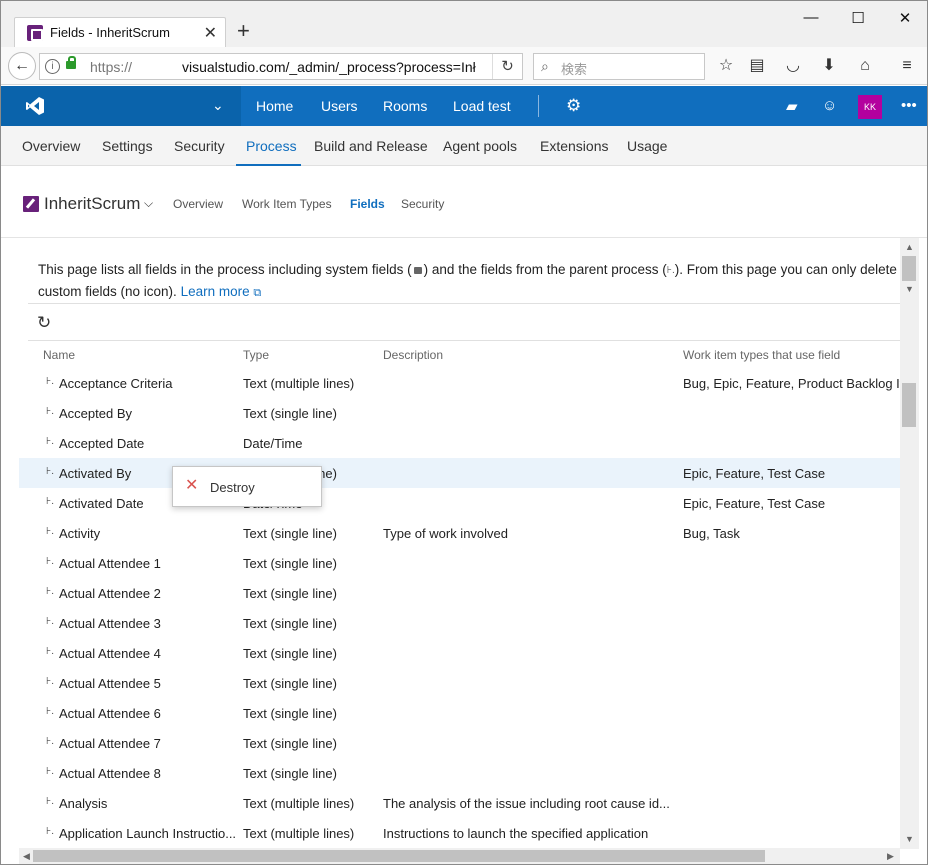  I want to click on tab-process: Process, so click(271, 146).